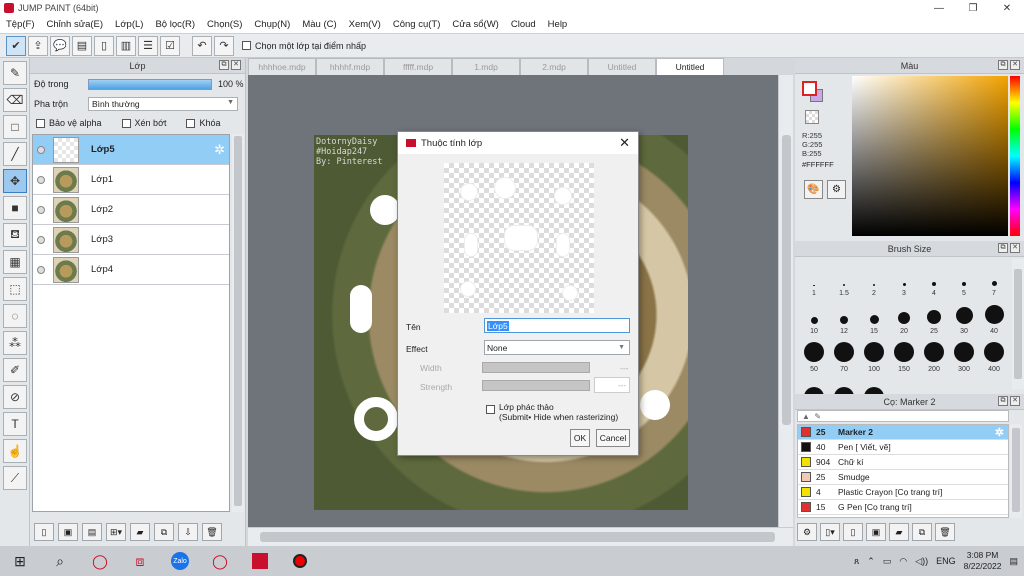 The width and height of the screenshot is (1024, 576). Describe the element at coordinates (15, 343) in the screenshot. I see `magic-wand-tool-icon: ⁂` at that location.